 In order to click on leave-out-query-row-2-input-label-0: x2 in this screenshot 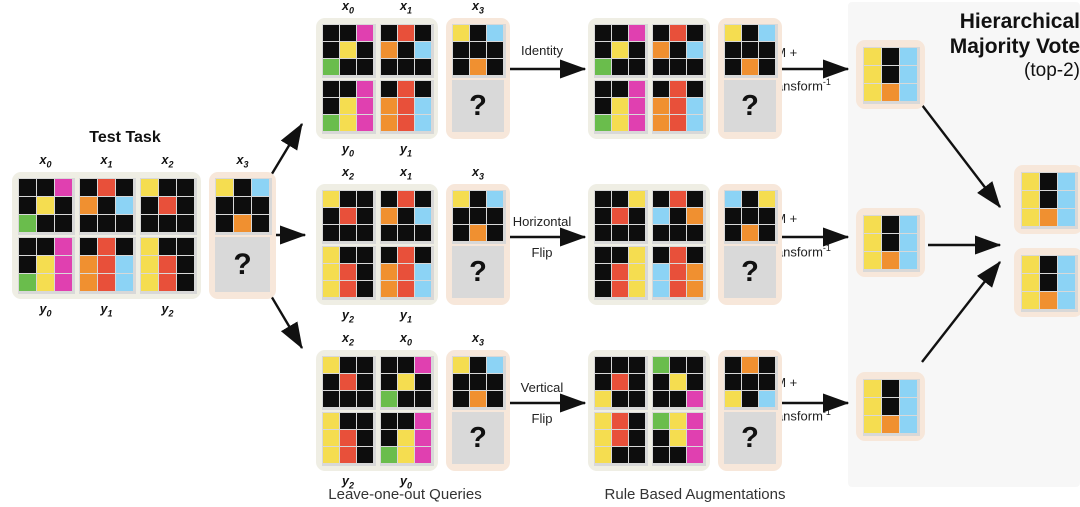, I will do `click(348, 173)`.